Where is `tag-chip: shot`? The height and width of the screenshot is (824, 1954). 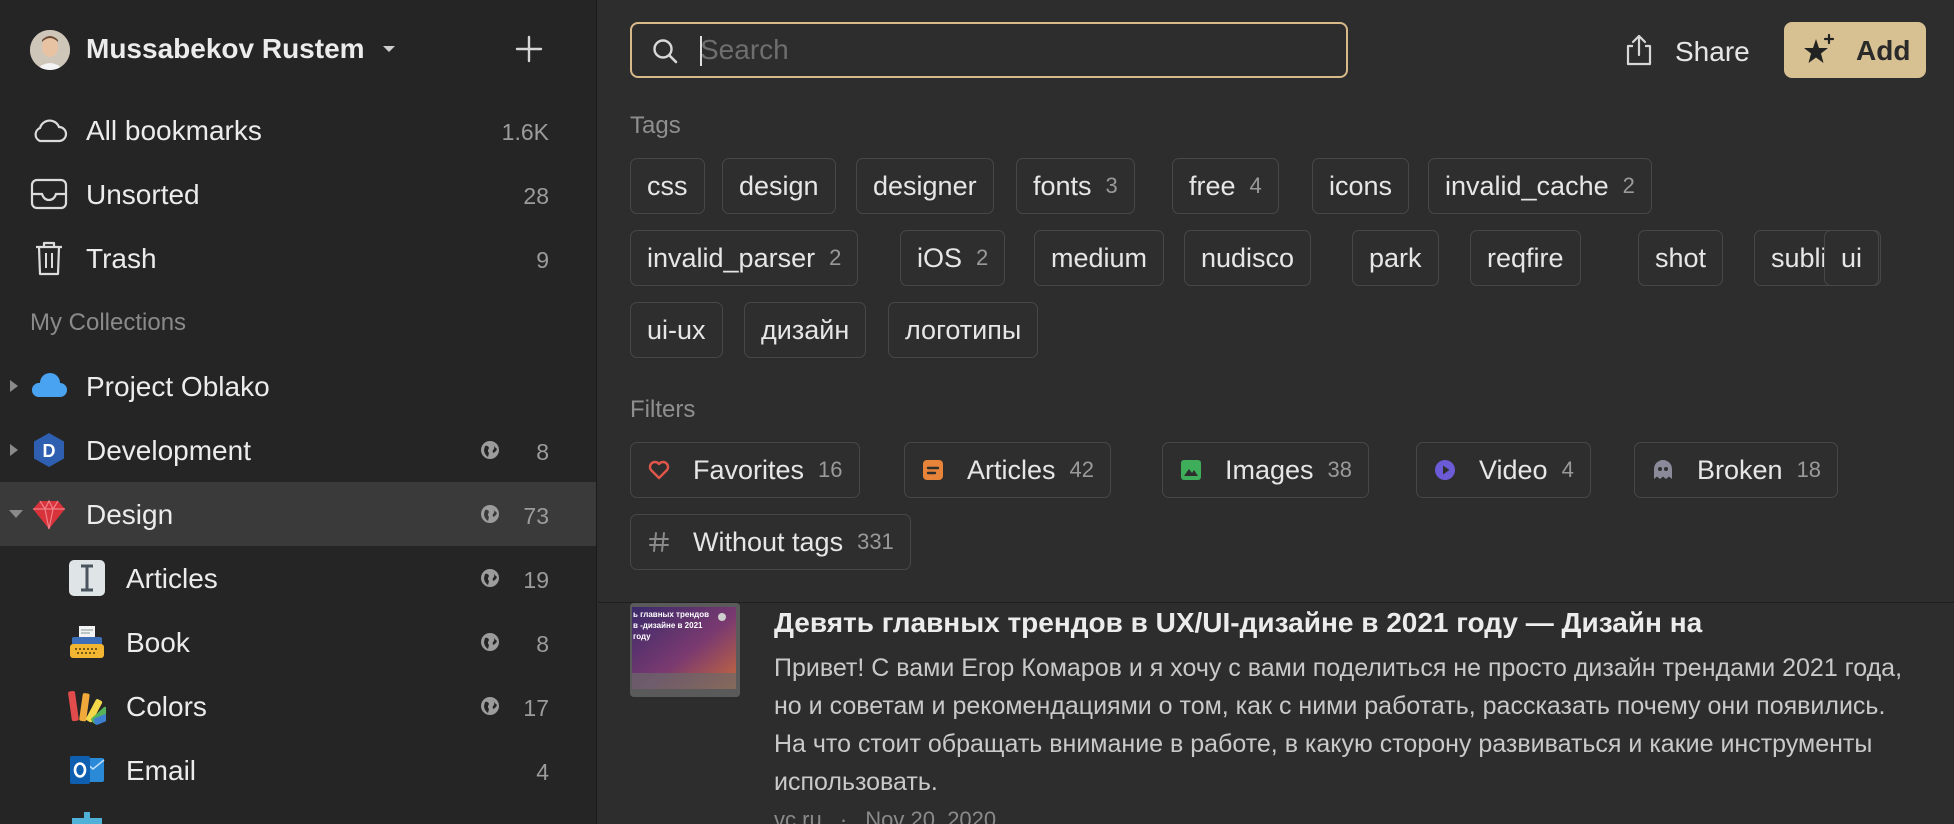
tag-chip: shot is located at coordinates (1681, 258).